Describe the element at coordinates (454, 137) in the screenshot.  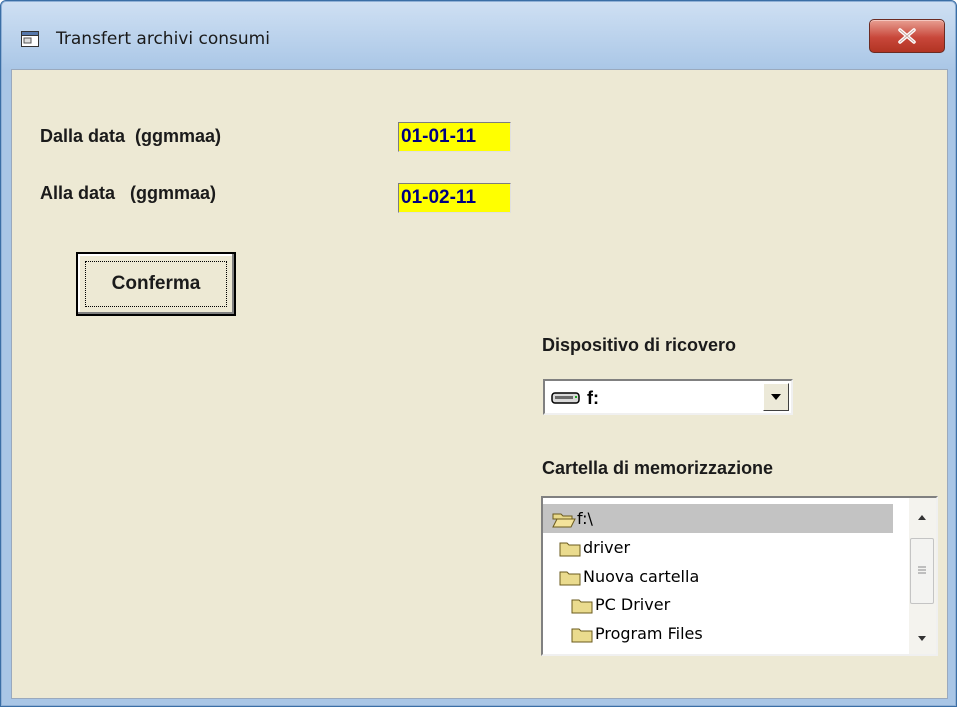
I see `from-date-input: 01-01-11` at that location.